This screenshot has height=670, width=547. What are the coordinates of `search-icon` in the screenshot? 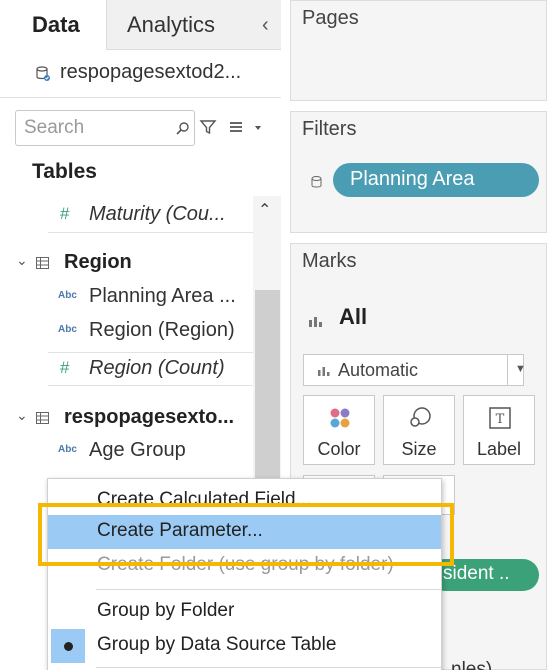 It's located at (182, 129).